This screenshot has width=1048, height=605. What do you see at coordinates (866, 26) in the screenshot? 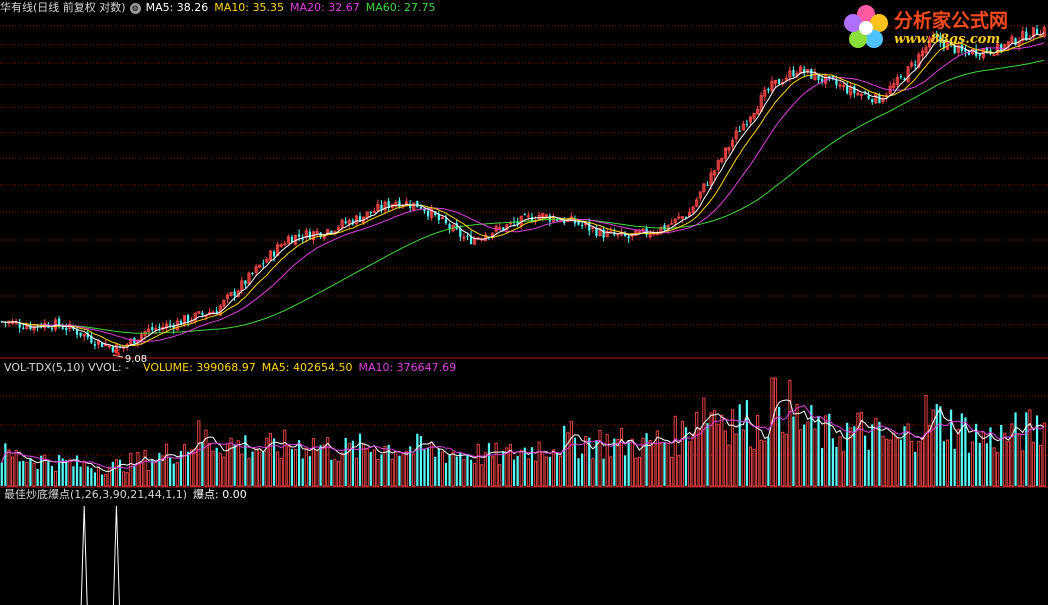
I see `flower-logo-icon` at bounding box center [866, 26].